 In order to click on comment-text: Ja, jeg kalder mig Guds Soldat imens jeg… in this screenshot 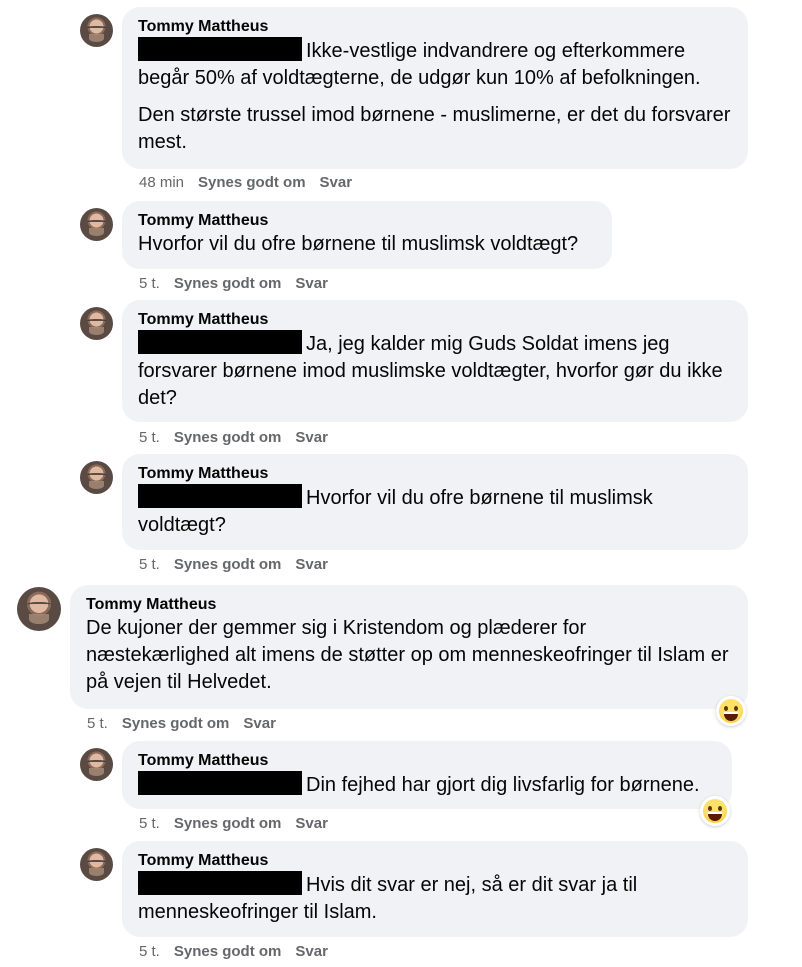, I will do `click(435, 371)`.